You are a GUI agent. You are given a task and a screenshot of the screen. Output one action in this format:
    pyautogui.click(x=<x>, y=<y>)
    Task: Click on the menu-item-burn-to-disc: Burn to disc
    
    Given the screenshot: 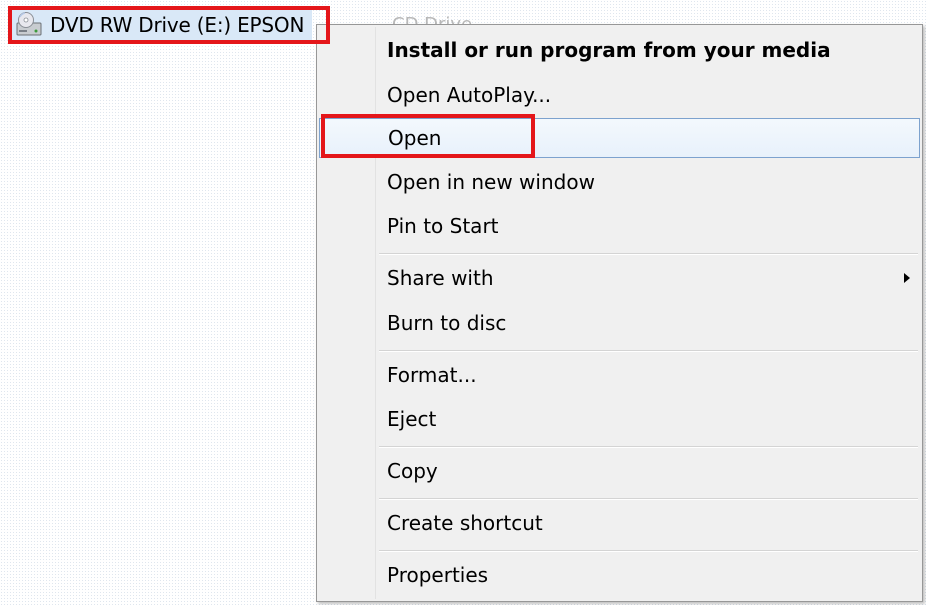 What is the action you would take?
    pyautogui.click(x=619, y=323)
    